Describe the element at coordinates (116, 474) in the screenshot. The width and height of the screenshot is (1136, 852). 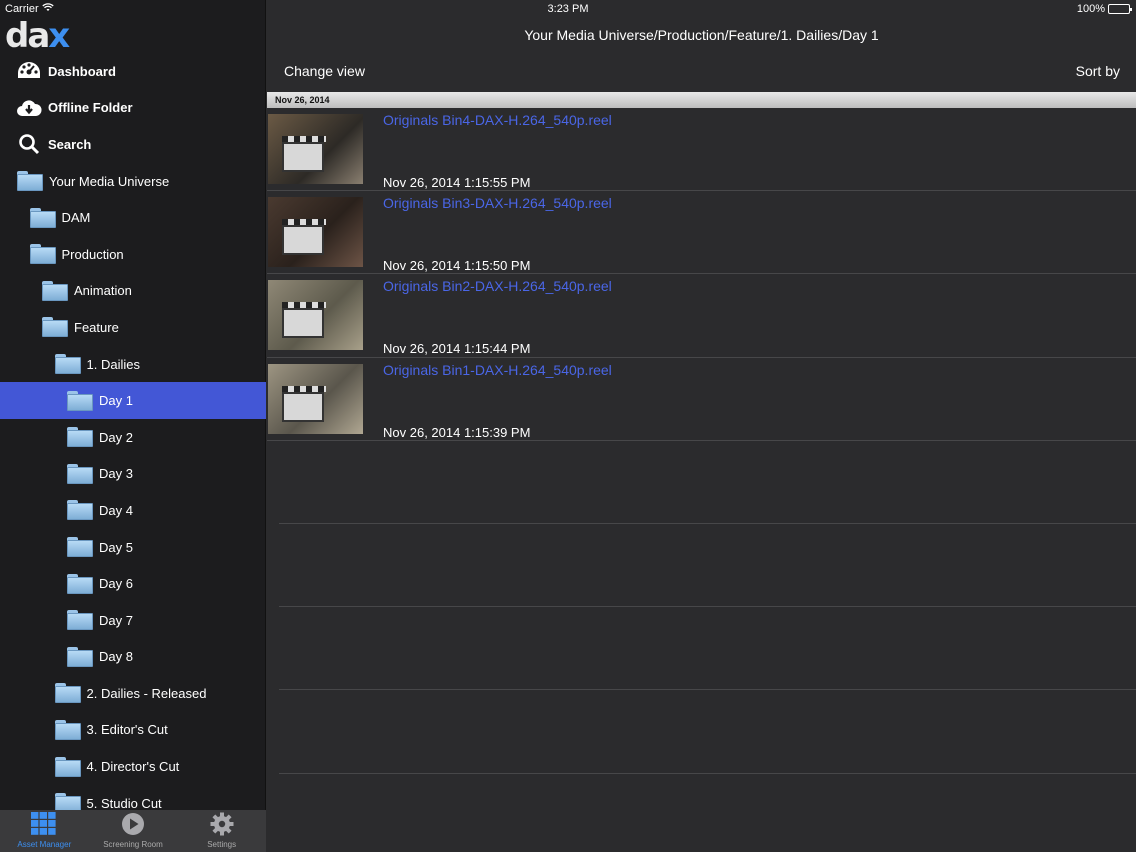
I see `sidebar-item-label: Day 3` at that location.